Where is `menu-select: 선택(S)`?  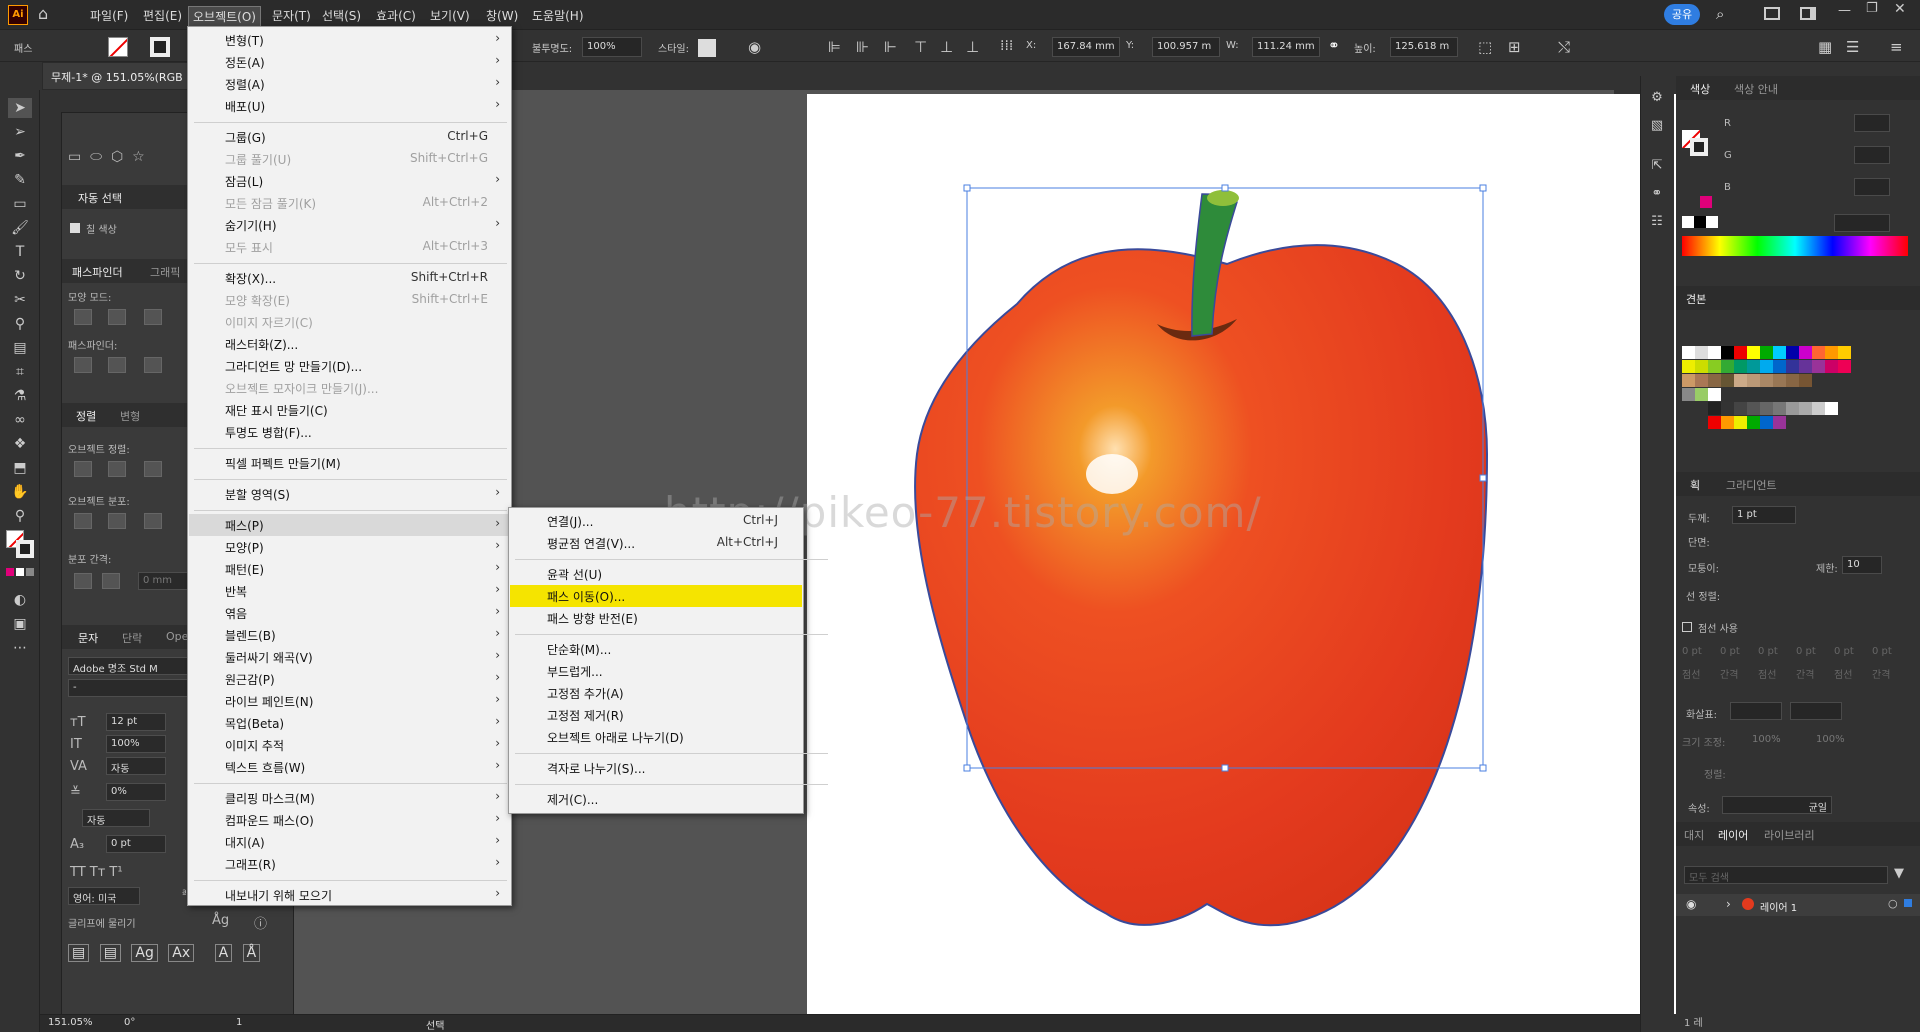
menu-select: 선택(S) is located at coordinates (341, 15).